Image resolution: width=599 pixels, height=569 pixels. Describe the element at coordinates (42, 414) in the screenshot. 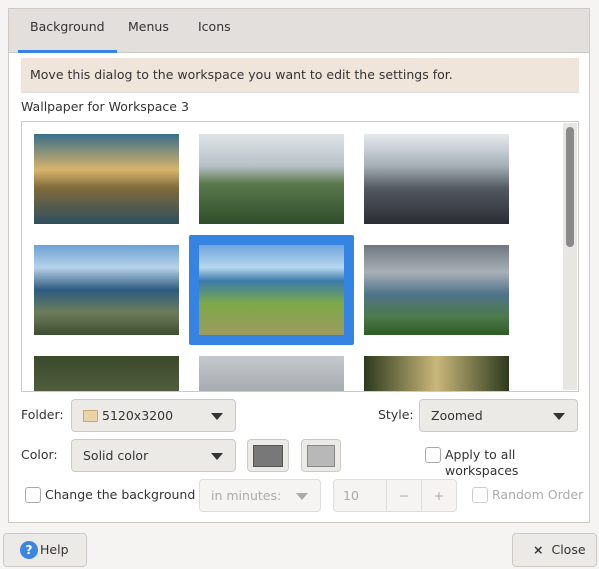

I see `folder-label: Folder:` at that location.